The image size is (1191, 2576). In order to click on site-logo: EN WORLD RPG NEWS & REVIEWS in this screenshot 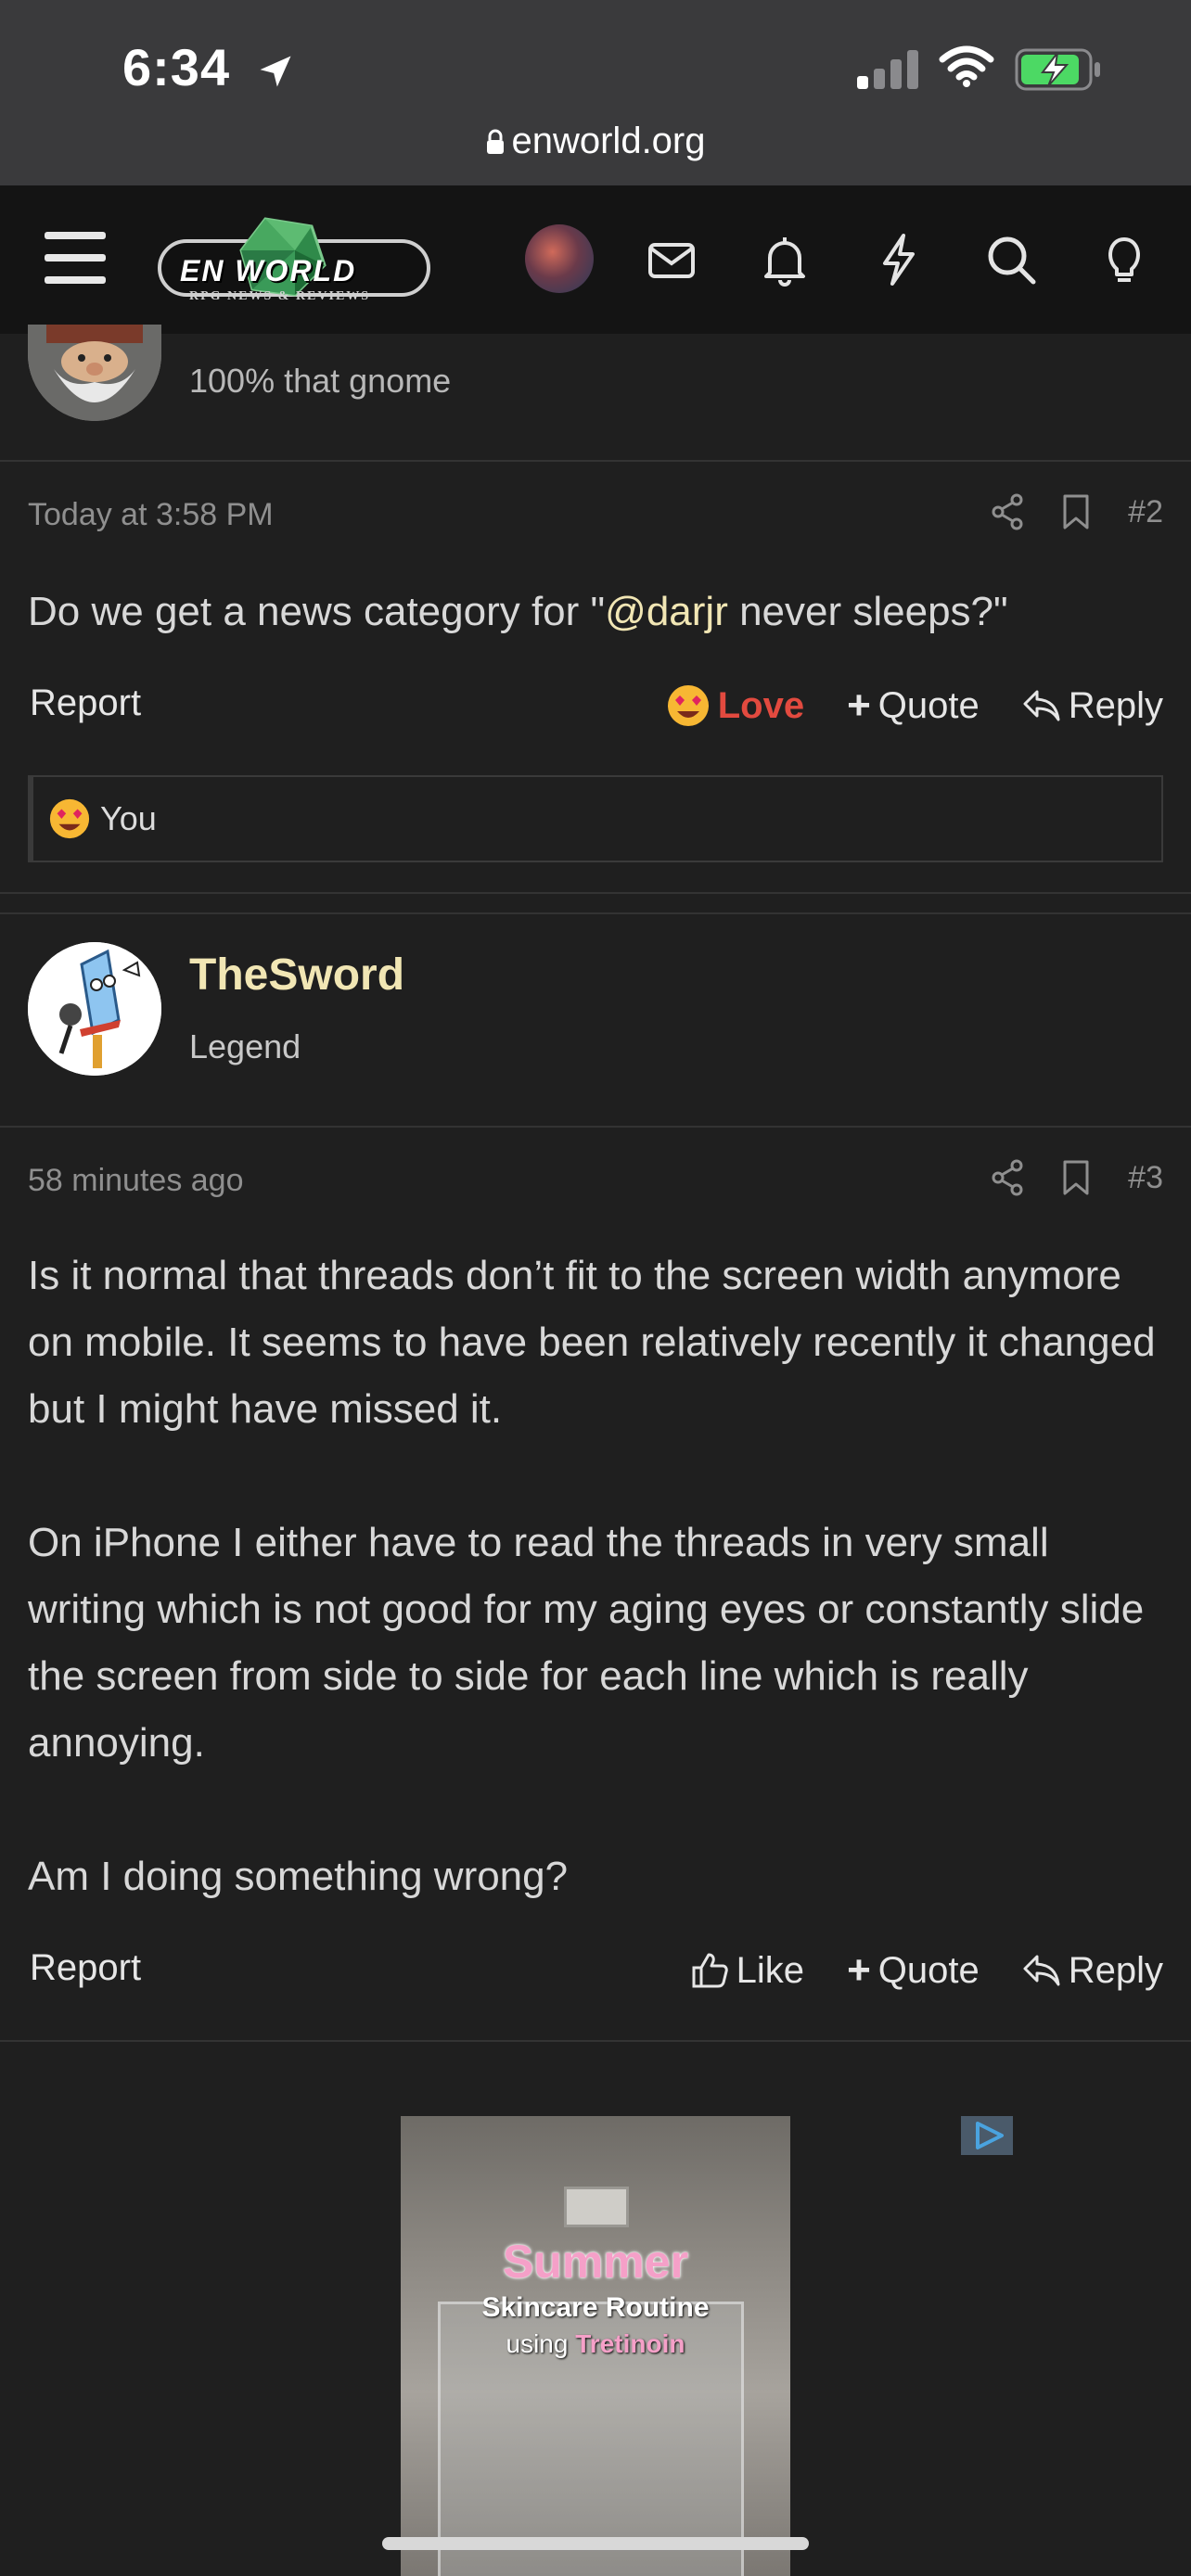, I will do `click(295, 261)`.